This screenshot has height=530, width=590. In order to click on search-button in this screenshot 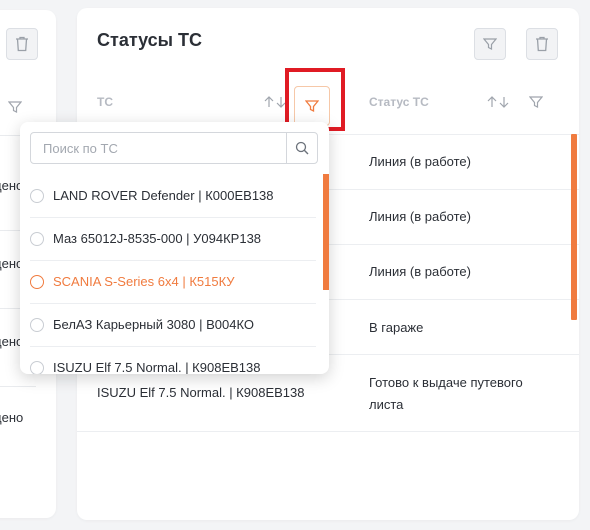, I will do `click(301, 148)`.